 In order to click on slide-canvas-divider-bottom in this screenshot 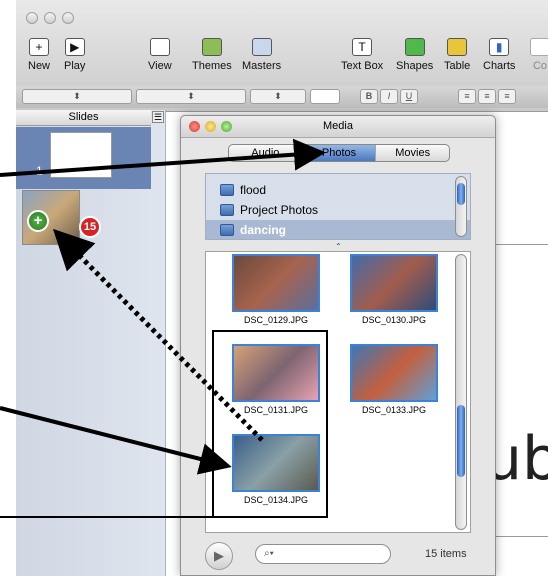, I will do `click(520, 536)`.